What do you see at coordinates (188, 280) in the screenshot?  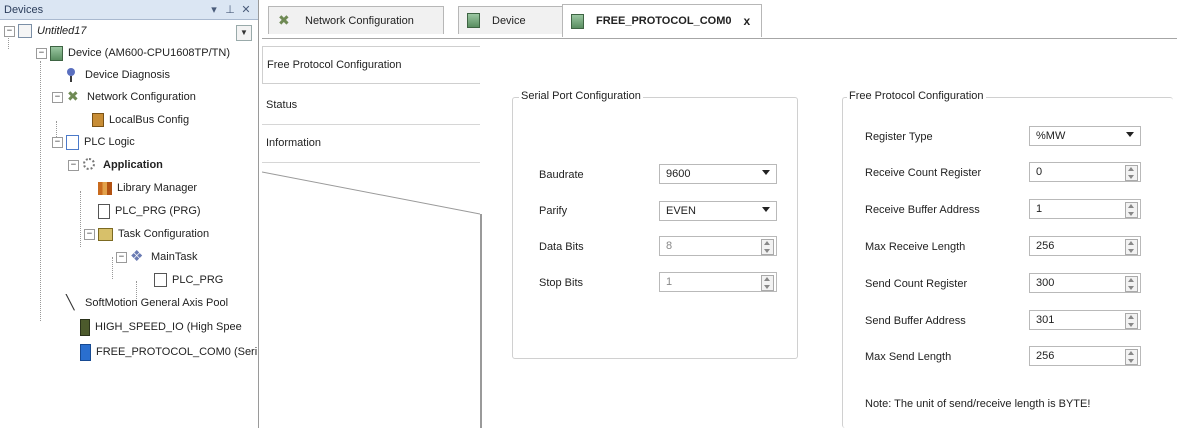 I see `tree-item-plc-prg-call: PLC_PRG` at bounding box center [188, 280].